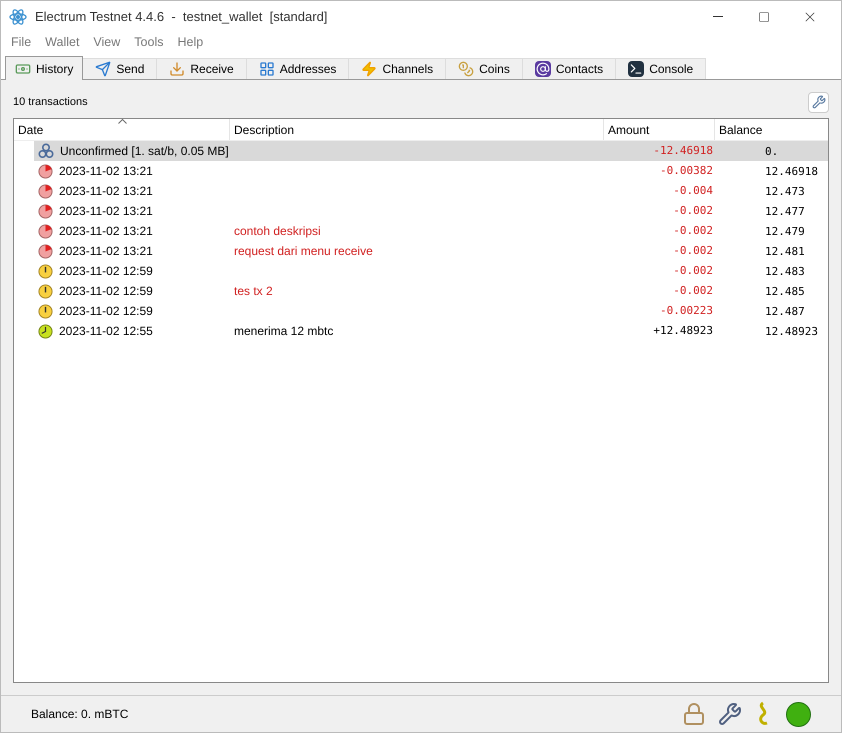 The width and height of the screenshot is (842, 733). What do you see at coordinates (484, 68) in the screenshot?
I see `tab: Coins` at bounding box center [484, 68].